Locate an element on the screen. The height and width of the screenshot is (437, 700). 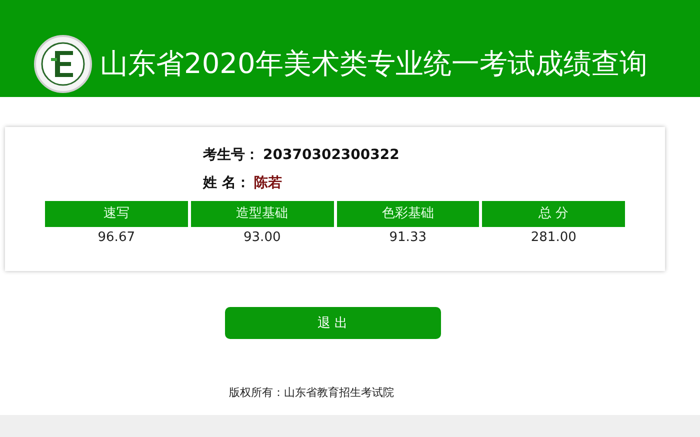
column-header: 总 分 is located at coordinates (553, 214).